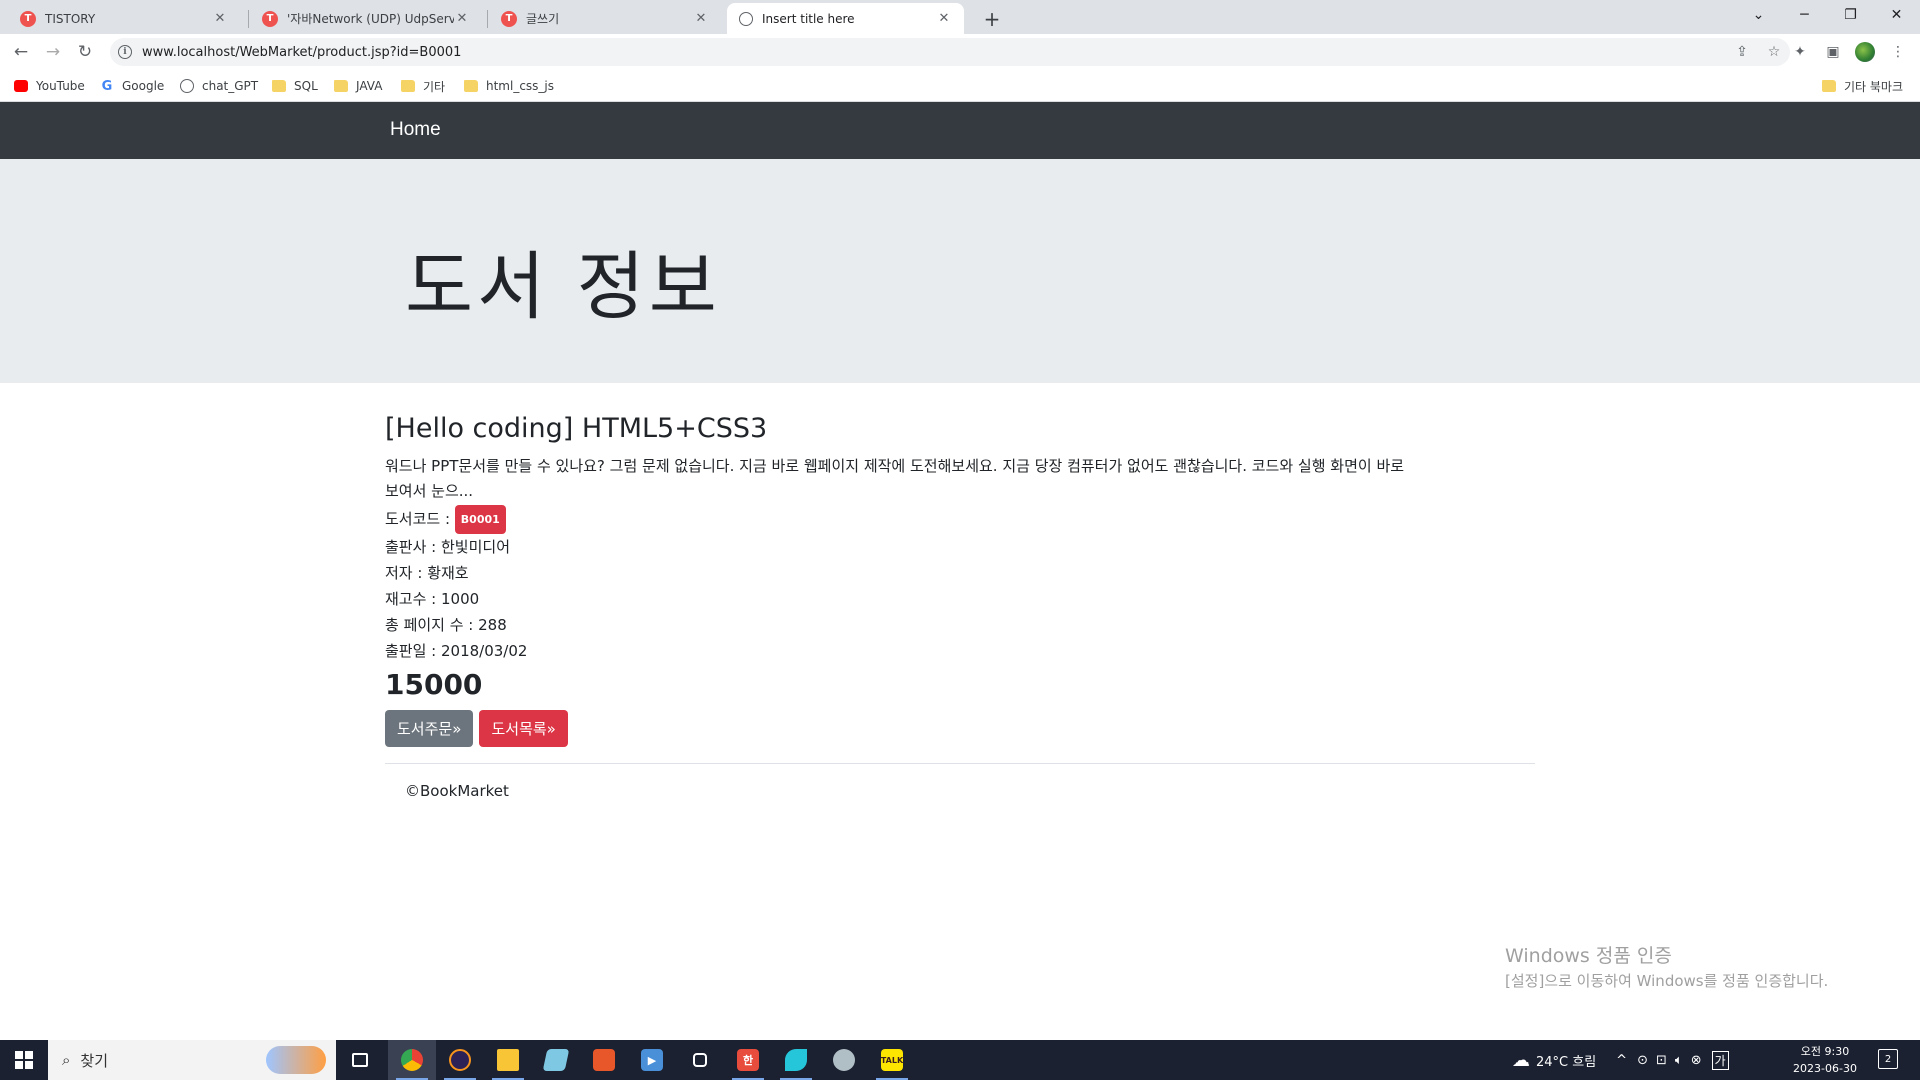  What do you see at coordinates (85, 52) in the screenshot?
I see `reload-button: ↻` at bounding box center [85, 52].